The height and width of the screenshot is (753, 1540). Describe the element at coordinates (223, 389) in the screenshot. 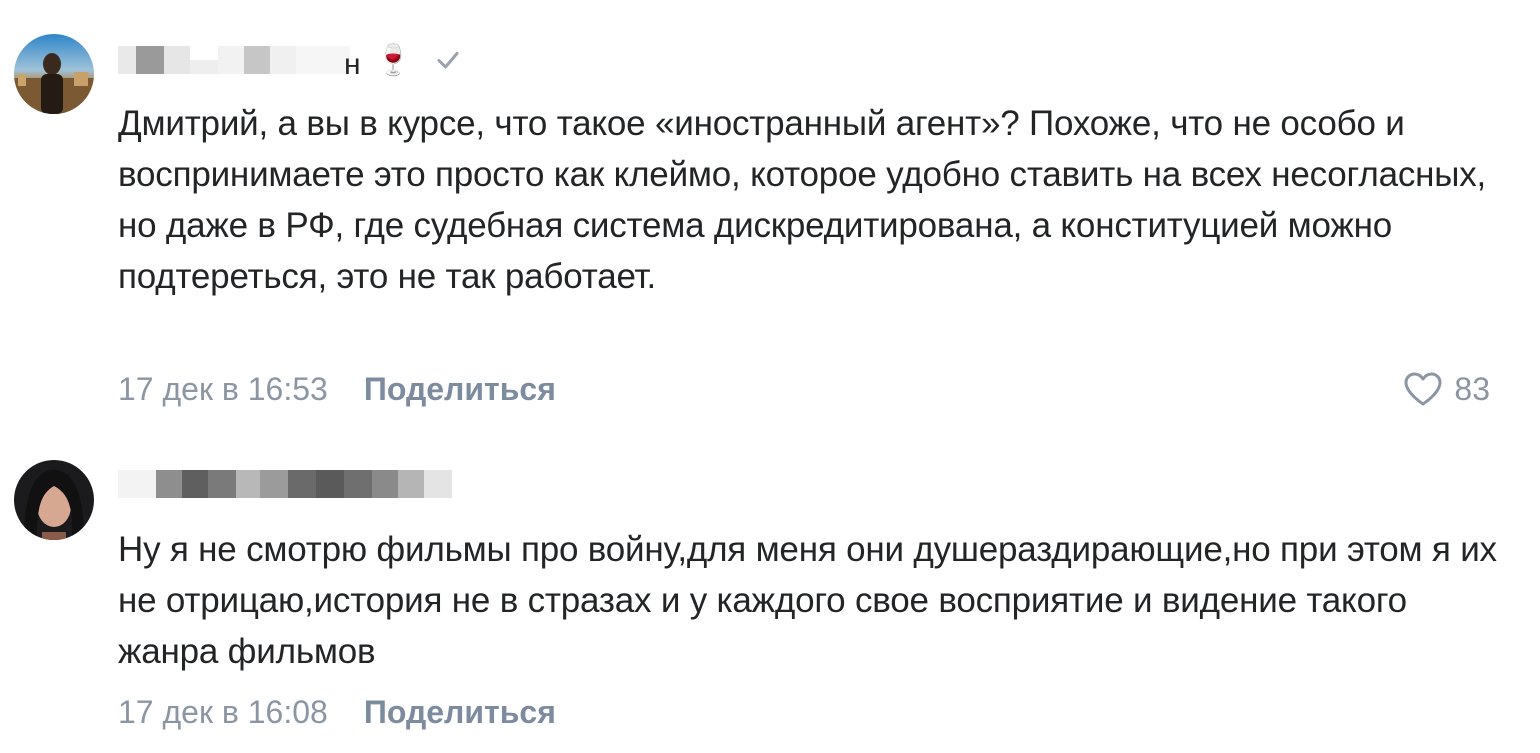

I see `comment-date: 17 дек в 16:53` at that location.